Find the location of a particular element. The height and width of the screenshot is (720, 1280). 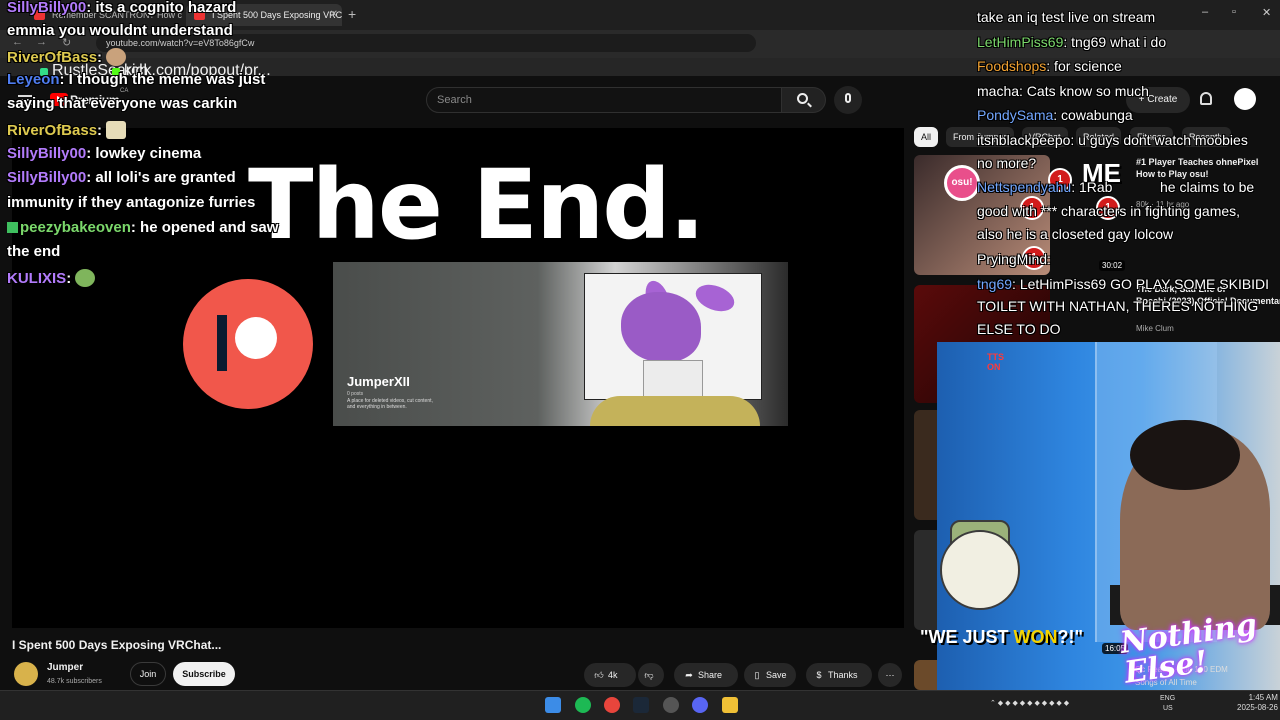

chat-message: the end is located at coordinates (34, 251).